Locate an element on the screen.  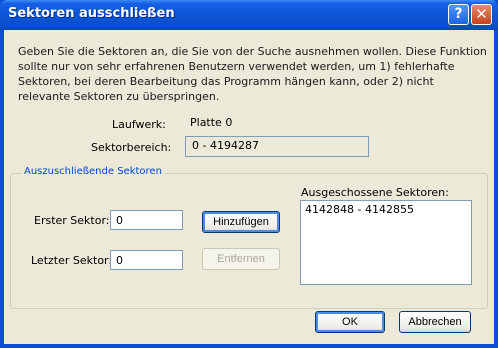
help-button: ? is located at coordinates (458, 14).